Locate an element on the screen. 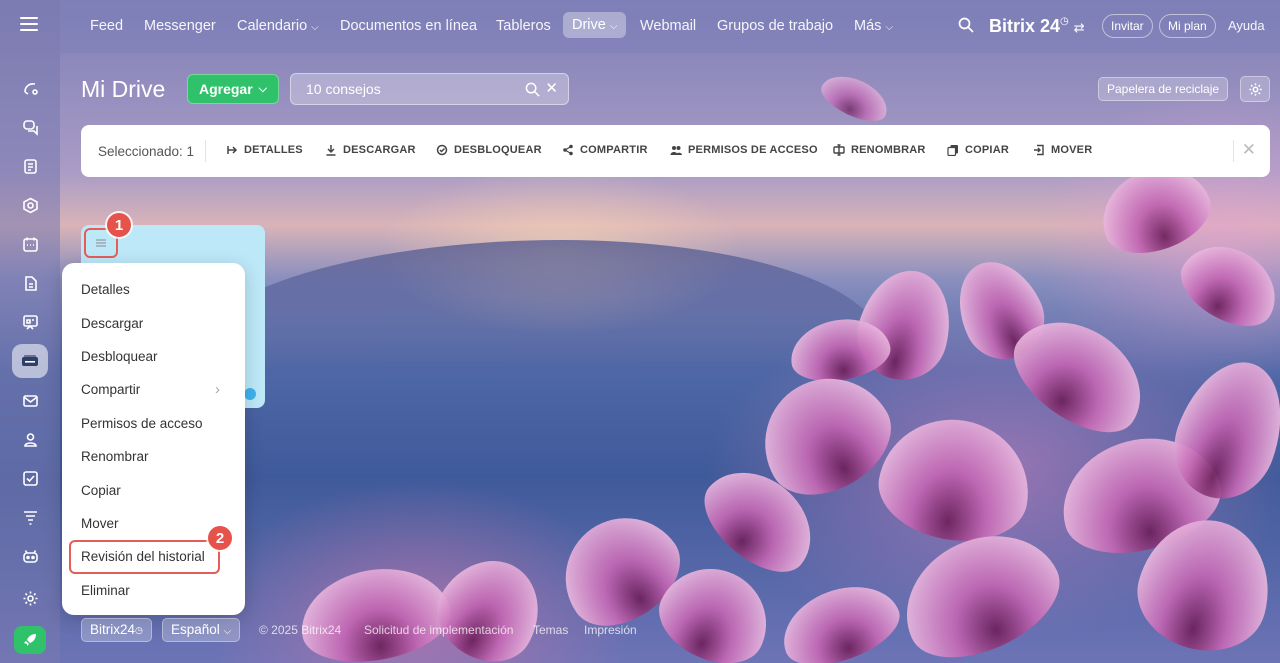 The height and width of the screenshot is (663, 1280). move-action-label: MOVER is located at coordinates (1072, 150).